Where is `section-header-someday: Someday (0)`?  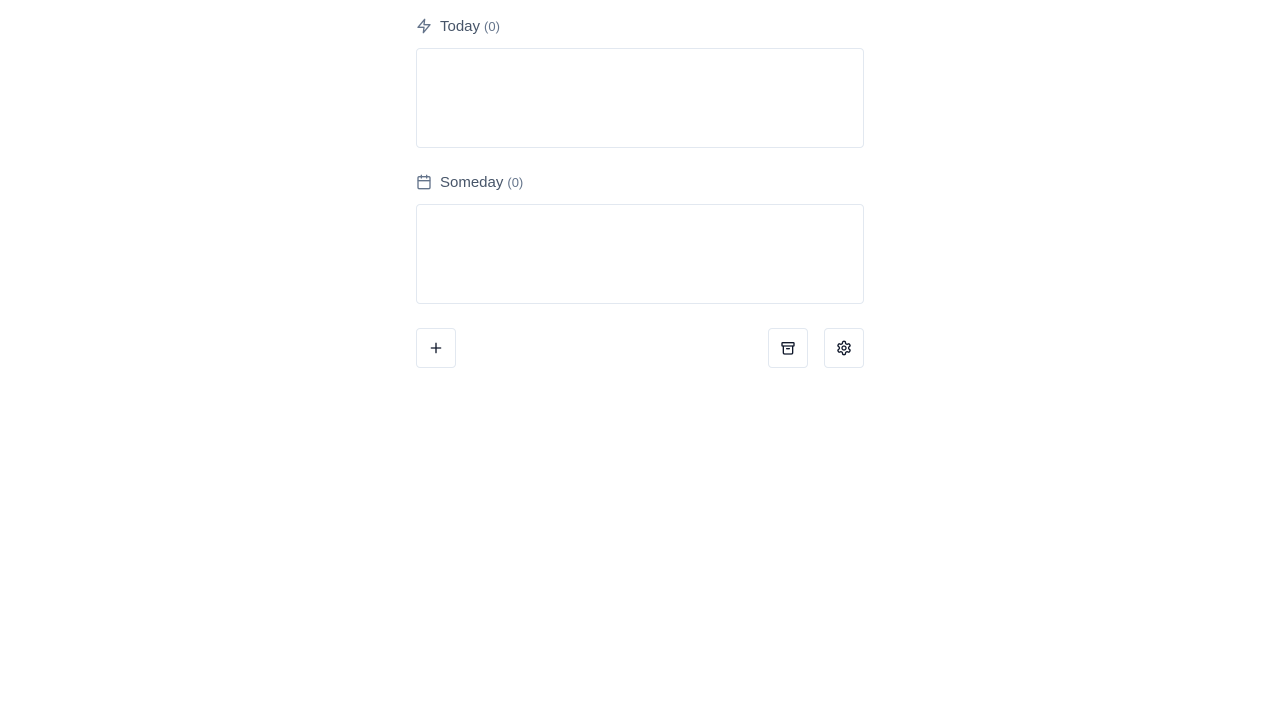
section-header-someday: Someday (0) is located at coordinates (640, 182).